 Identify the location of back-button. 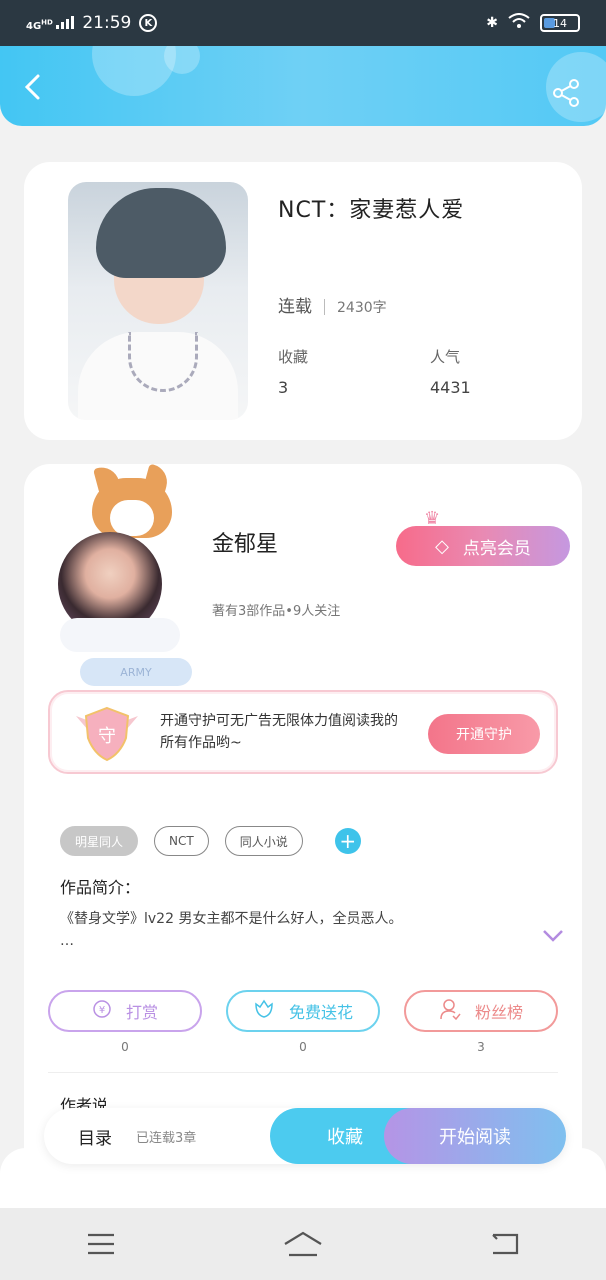
(33, 87).